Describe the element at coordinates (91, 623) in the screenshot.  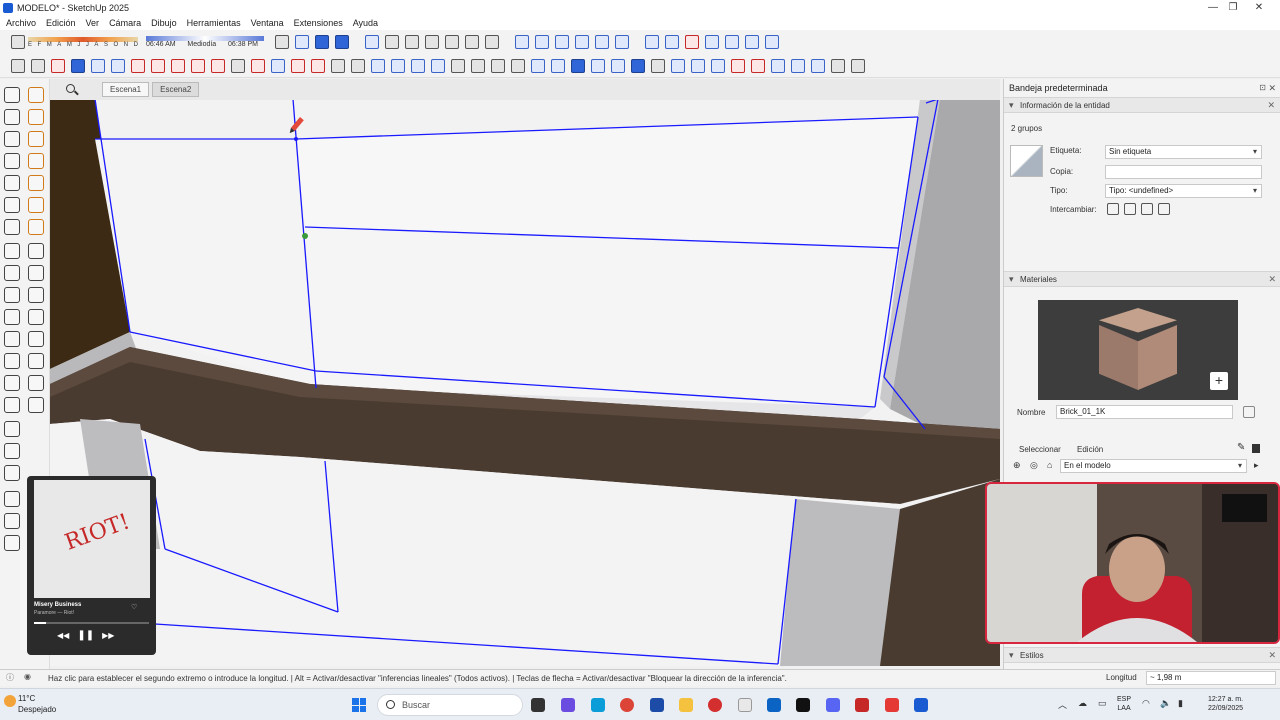
I see `song-progress` at that location.